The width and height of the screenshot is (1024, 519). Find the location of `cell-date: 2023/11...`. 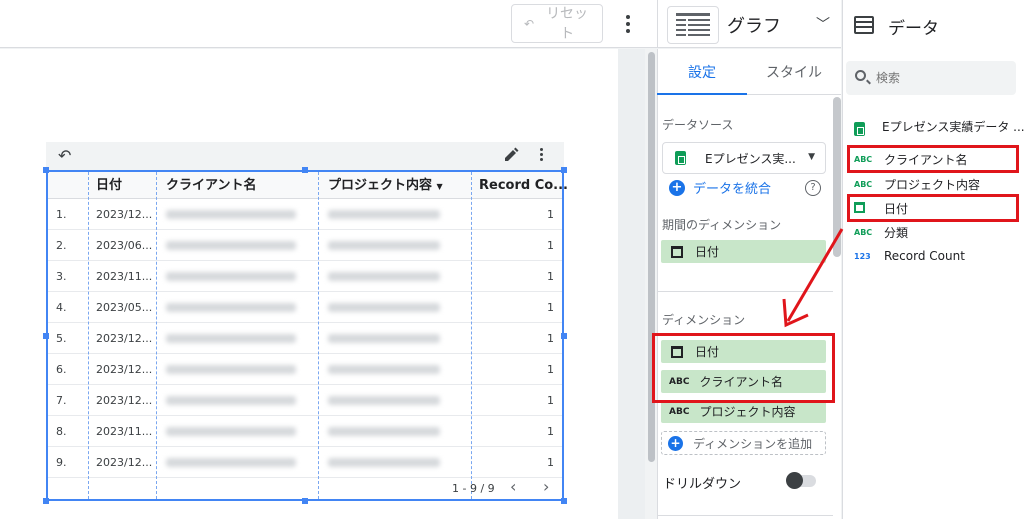

cell-date: 2023/11... is located at coordinates (124, 276).